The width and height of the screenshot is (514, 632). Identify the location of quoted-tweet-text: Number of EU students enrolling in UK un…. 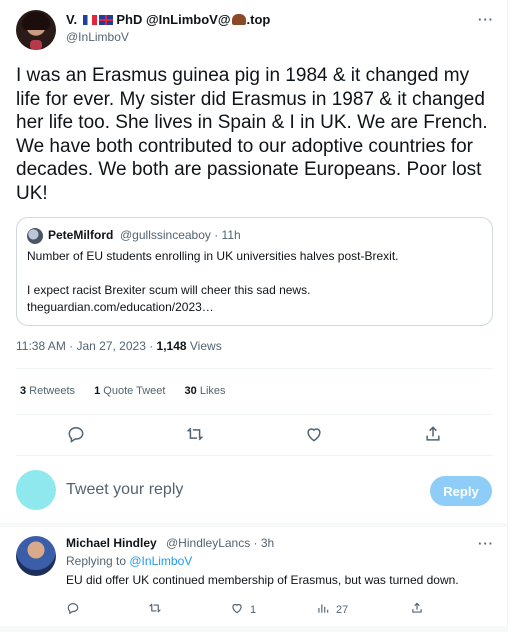
(254, 282).